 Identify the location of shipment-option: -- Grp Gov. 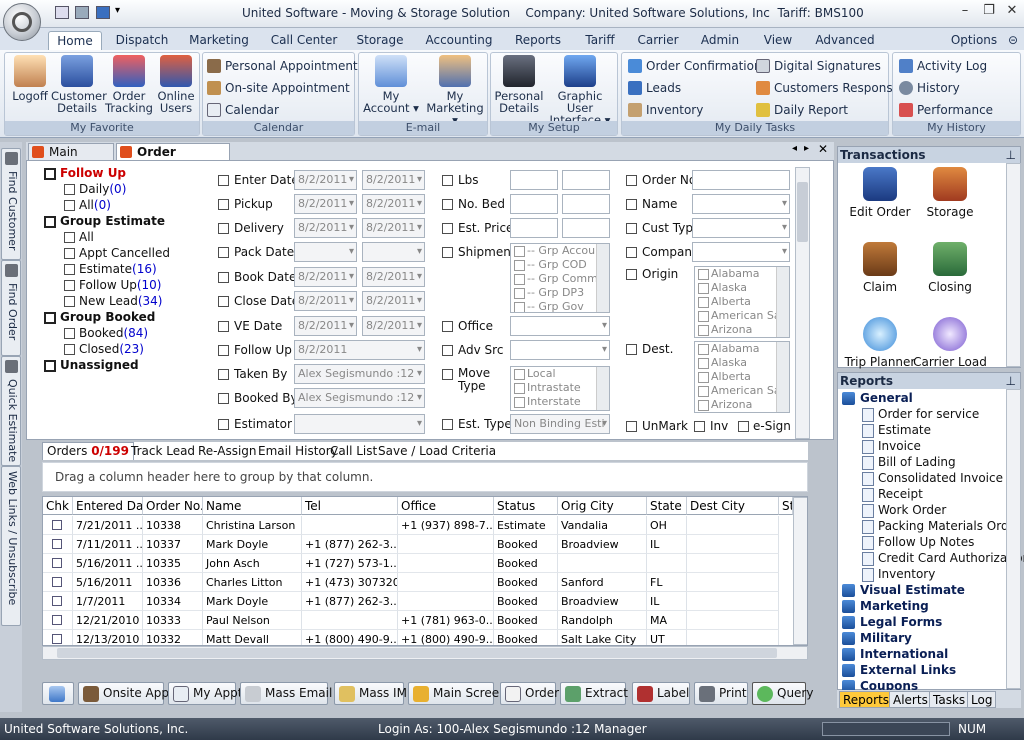
(560, 306).